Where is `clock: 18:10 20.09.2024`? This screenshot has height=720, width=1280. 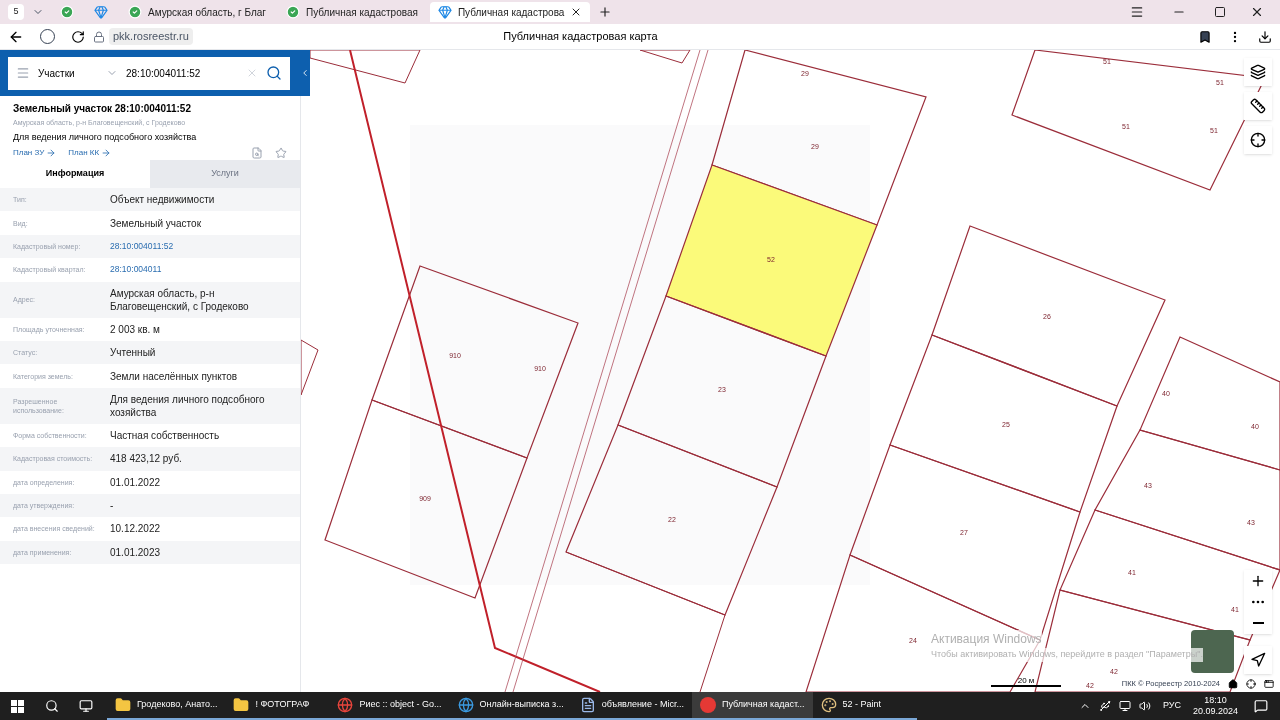
clock: 18:10 20.09.2024 is located at coordinates (1215, 706).